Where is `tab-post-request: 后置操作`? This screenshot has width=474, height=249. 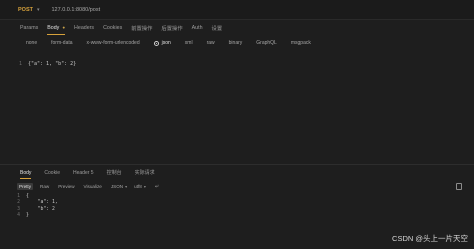 tab-post-request: 后置操作 is located at coordinates (171, 27).